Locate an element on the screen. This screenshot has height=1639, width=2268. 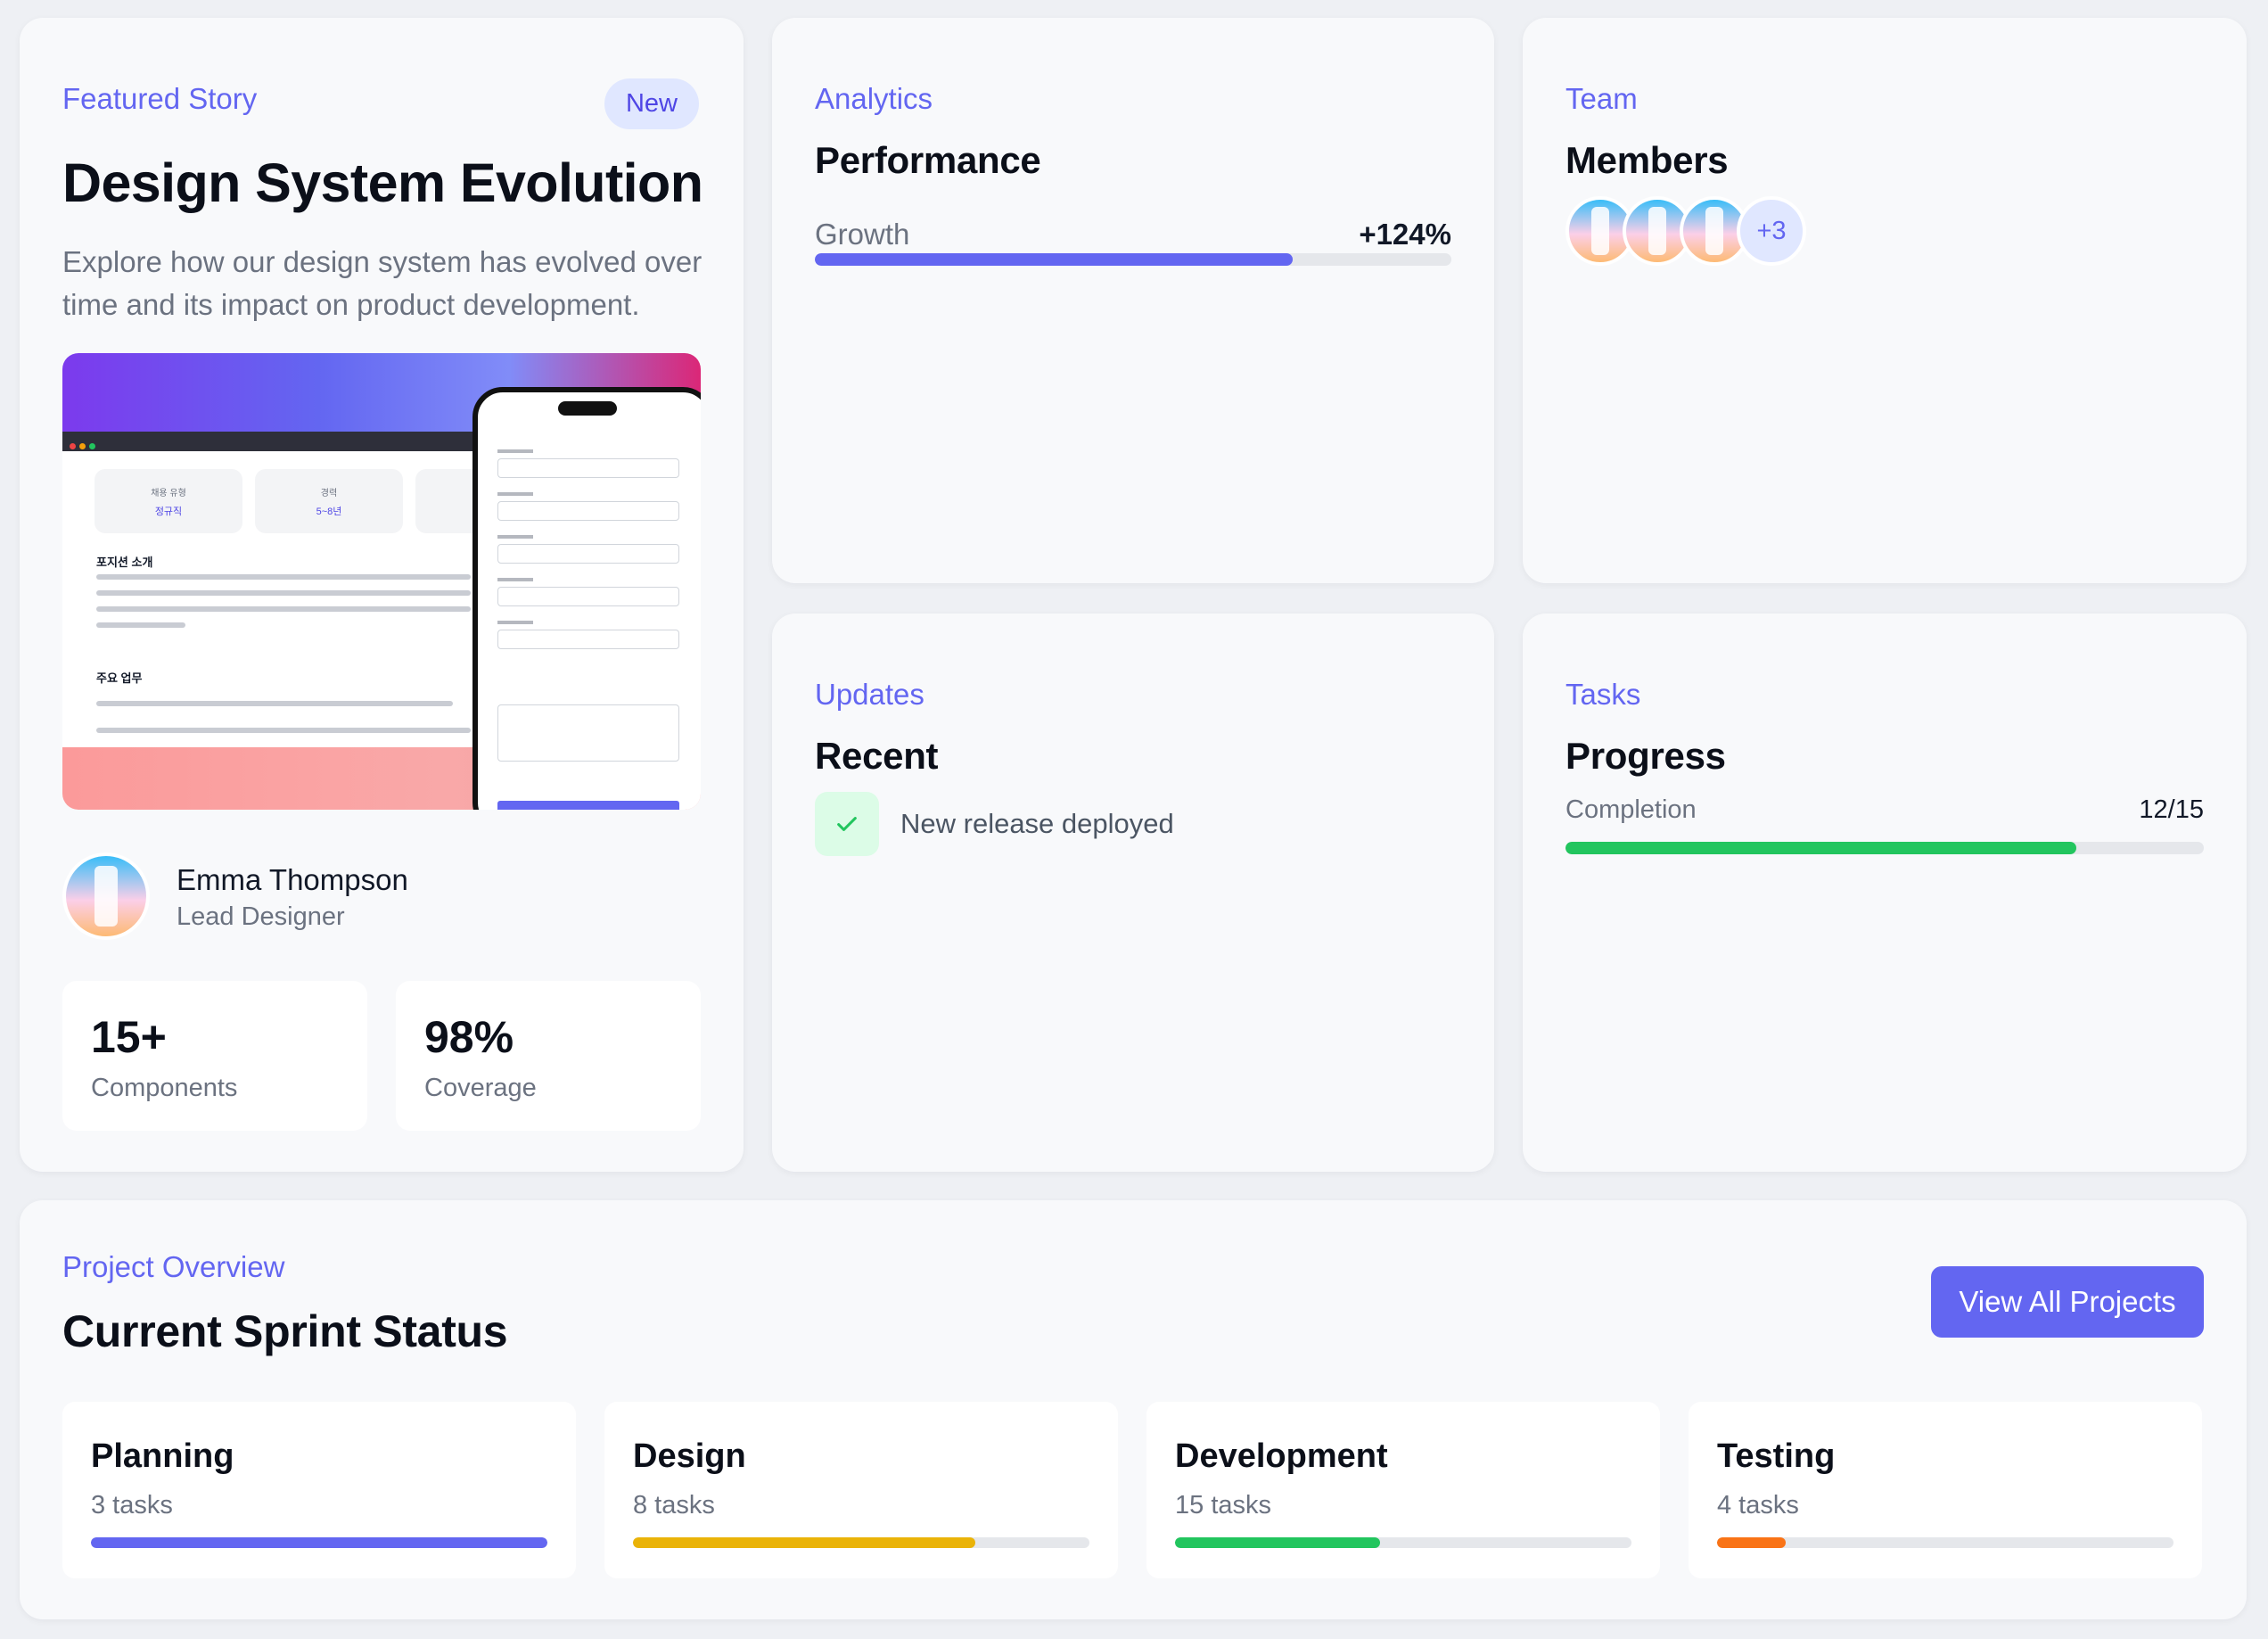
updates-eyebrow: Updates is located at coordinates (869, 694).